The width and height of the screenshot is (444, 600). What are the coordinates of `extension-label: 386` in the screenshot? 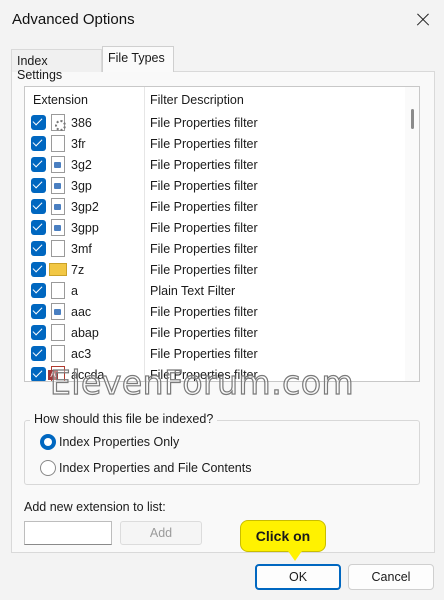 It's located at (81, 123).